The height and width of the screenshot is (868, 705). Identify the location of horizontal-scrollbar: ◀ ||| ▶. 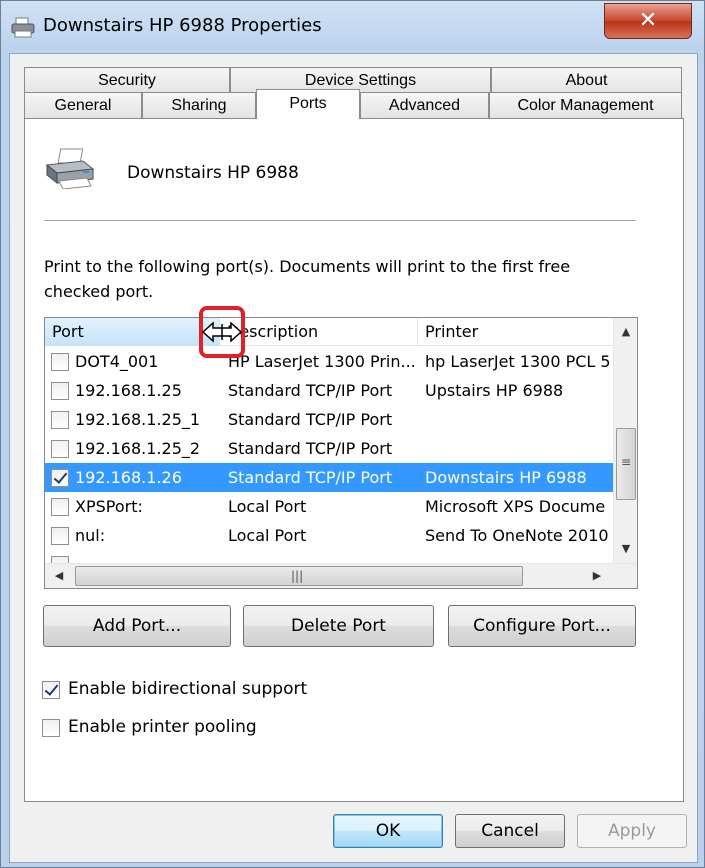
(341, 575).